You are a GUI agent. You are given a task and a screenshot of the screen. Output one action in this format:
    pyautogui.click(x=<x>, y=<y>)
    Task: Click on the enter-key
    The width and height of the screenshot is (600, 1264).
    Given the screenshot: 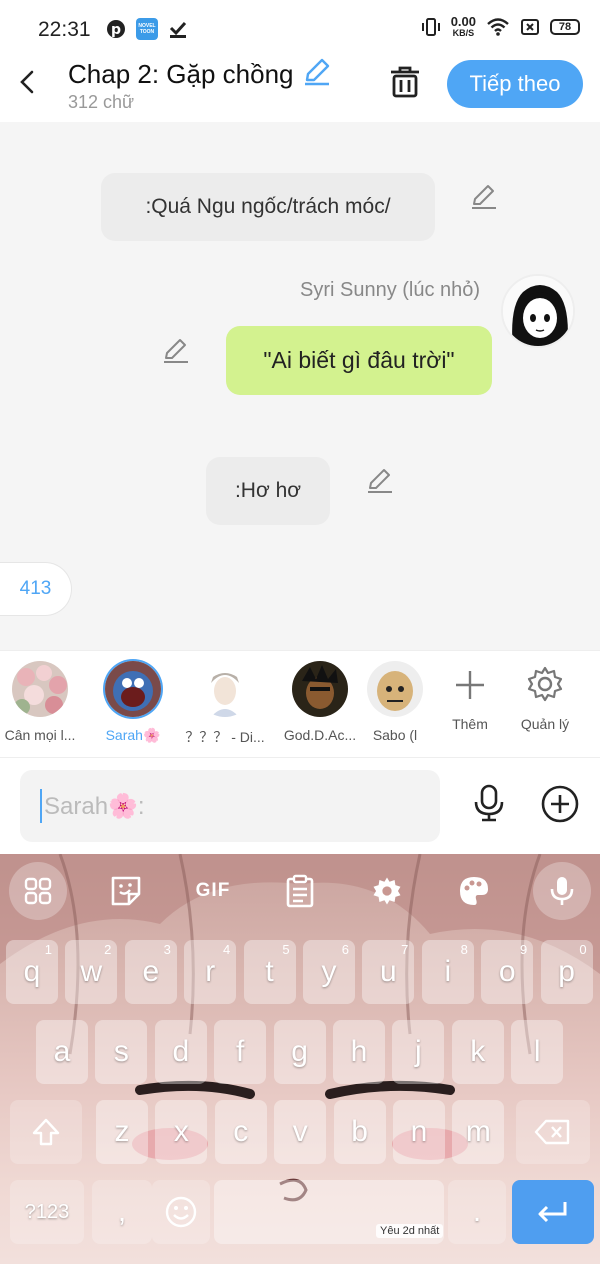 What is the action you would take?
    pyautogui.click(x=553, y=1212)
    